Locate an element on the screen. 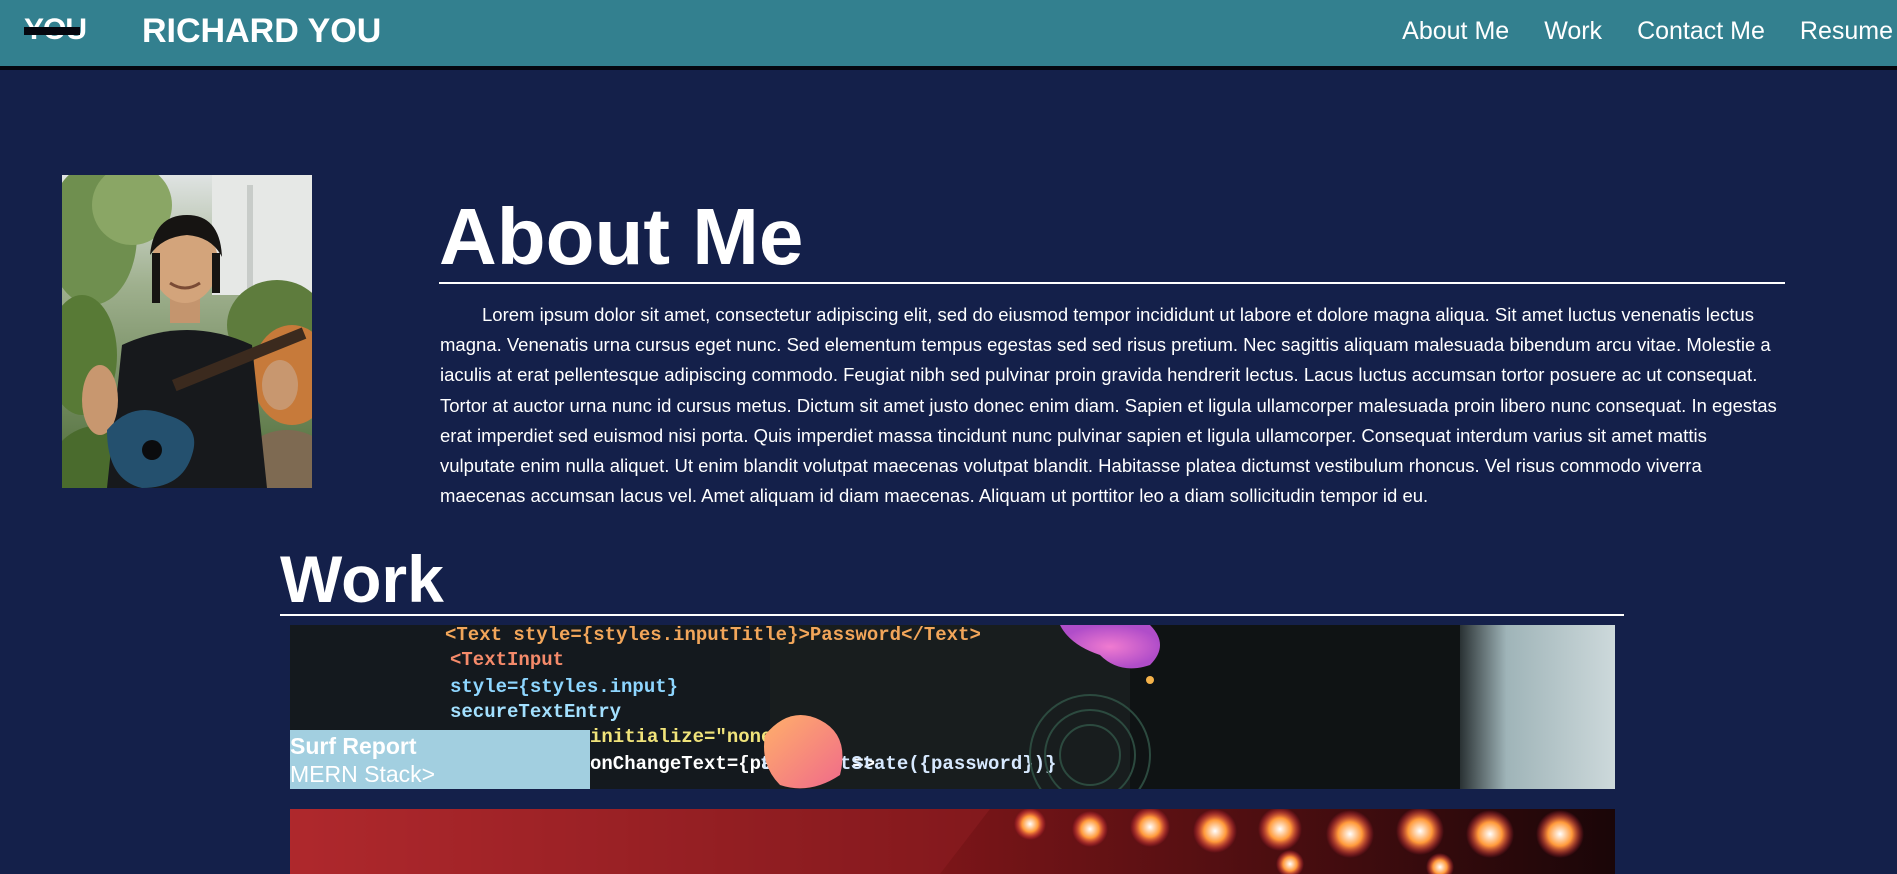  project-label: Surf Report MERN Stack> is located at coordinates (440, 759).